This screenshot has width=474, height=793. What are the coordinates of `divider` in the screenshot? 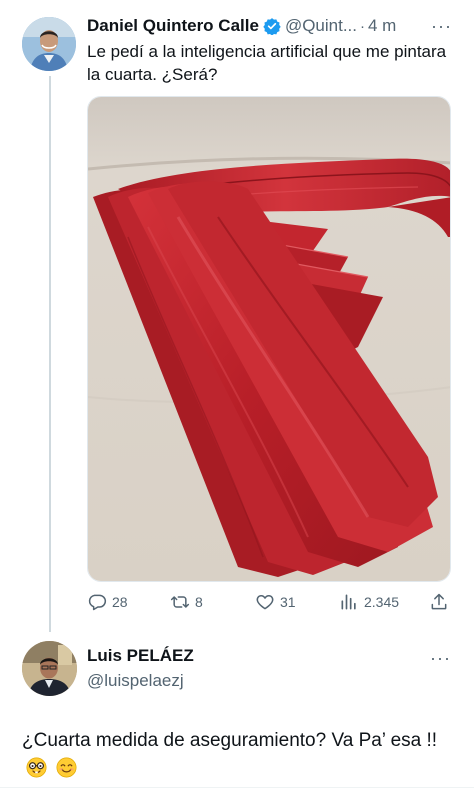 It's located at (237, 787).